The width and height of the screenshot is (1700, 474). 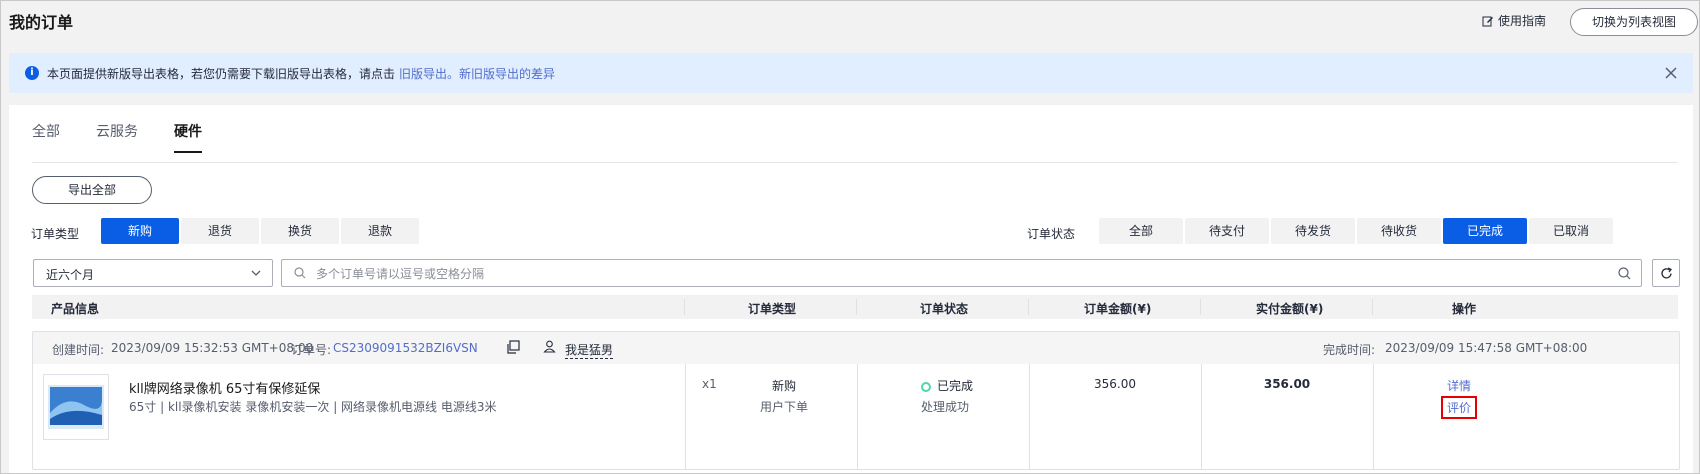 I want to click on order-type-label: 订单类型, so click(x=55, y=234).